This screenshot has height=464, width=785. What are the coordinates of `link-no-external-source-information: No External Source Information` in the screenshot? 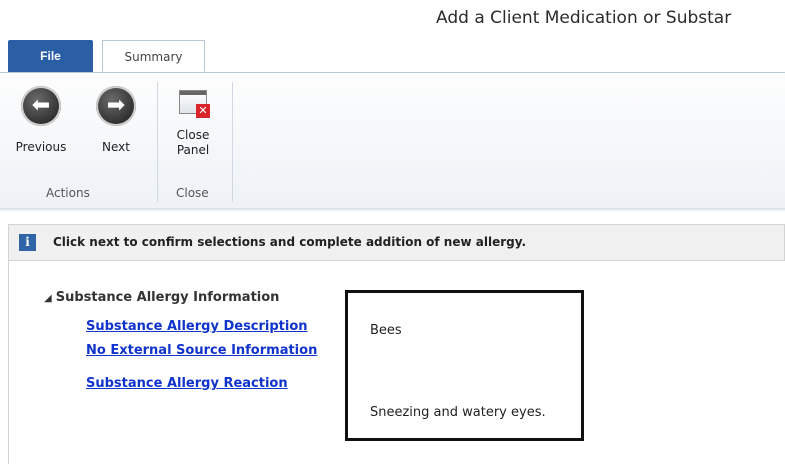 It's located at (201, 350).